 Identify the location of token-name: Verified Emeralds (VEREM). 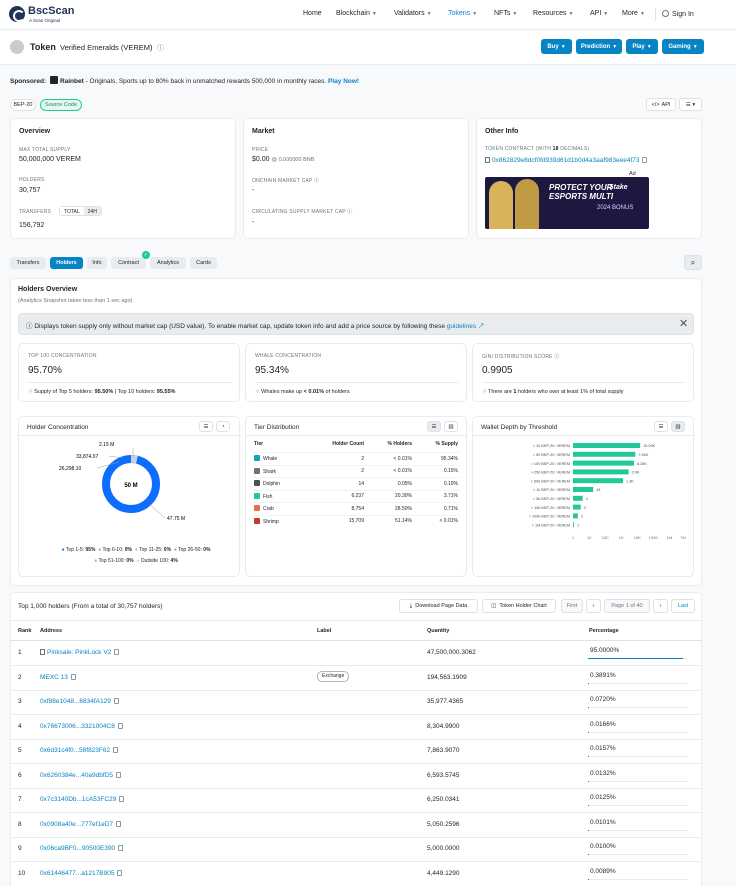
(106, 47).